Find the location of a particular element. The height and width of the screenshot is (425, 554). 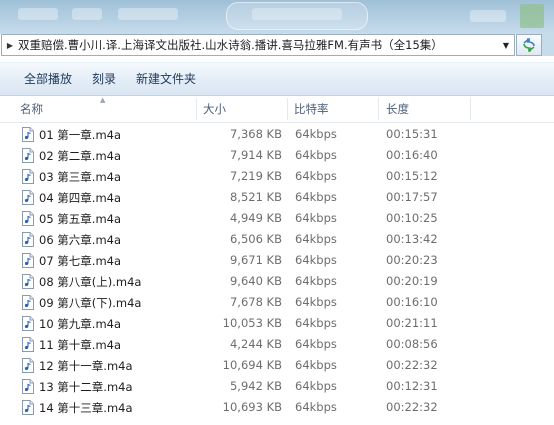

file-length: 00:16:40 is located at coordinates (412, 155).